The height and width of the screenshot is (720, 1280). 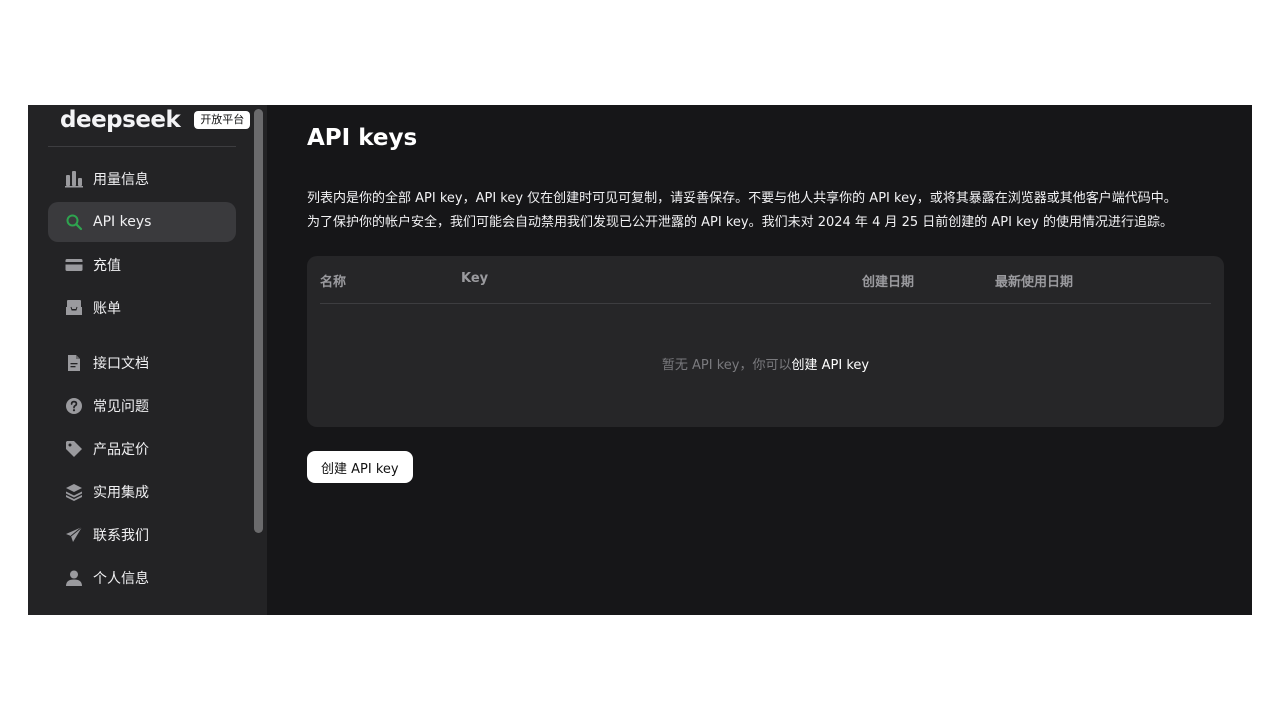 I want to click on create-api-key-link: 创建 API key, so click(x=831, y=365).